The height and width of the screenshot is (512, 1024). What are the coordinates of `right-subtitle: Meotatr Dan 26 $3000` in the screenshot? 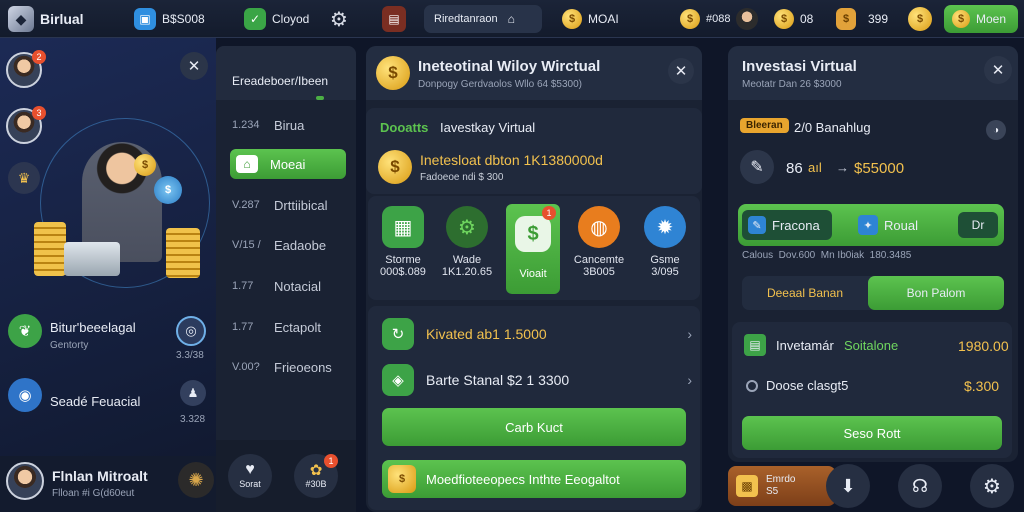 It's located at (792, 84).